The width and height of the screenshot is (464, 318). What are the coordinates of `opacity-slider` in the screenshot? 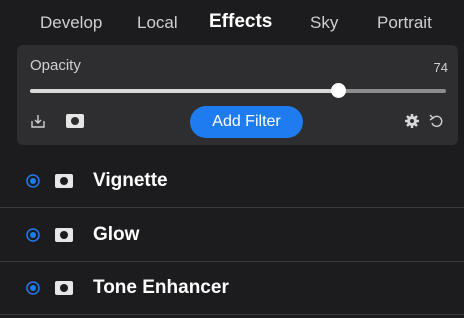 It's located at (238, 90).